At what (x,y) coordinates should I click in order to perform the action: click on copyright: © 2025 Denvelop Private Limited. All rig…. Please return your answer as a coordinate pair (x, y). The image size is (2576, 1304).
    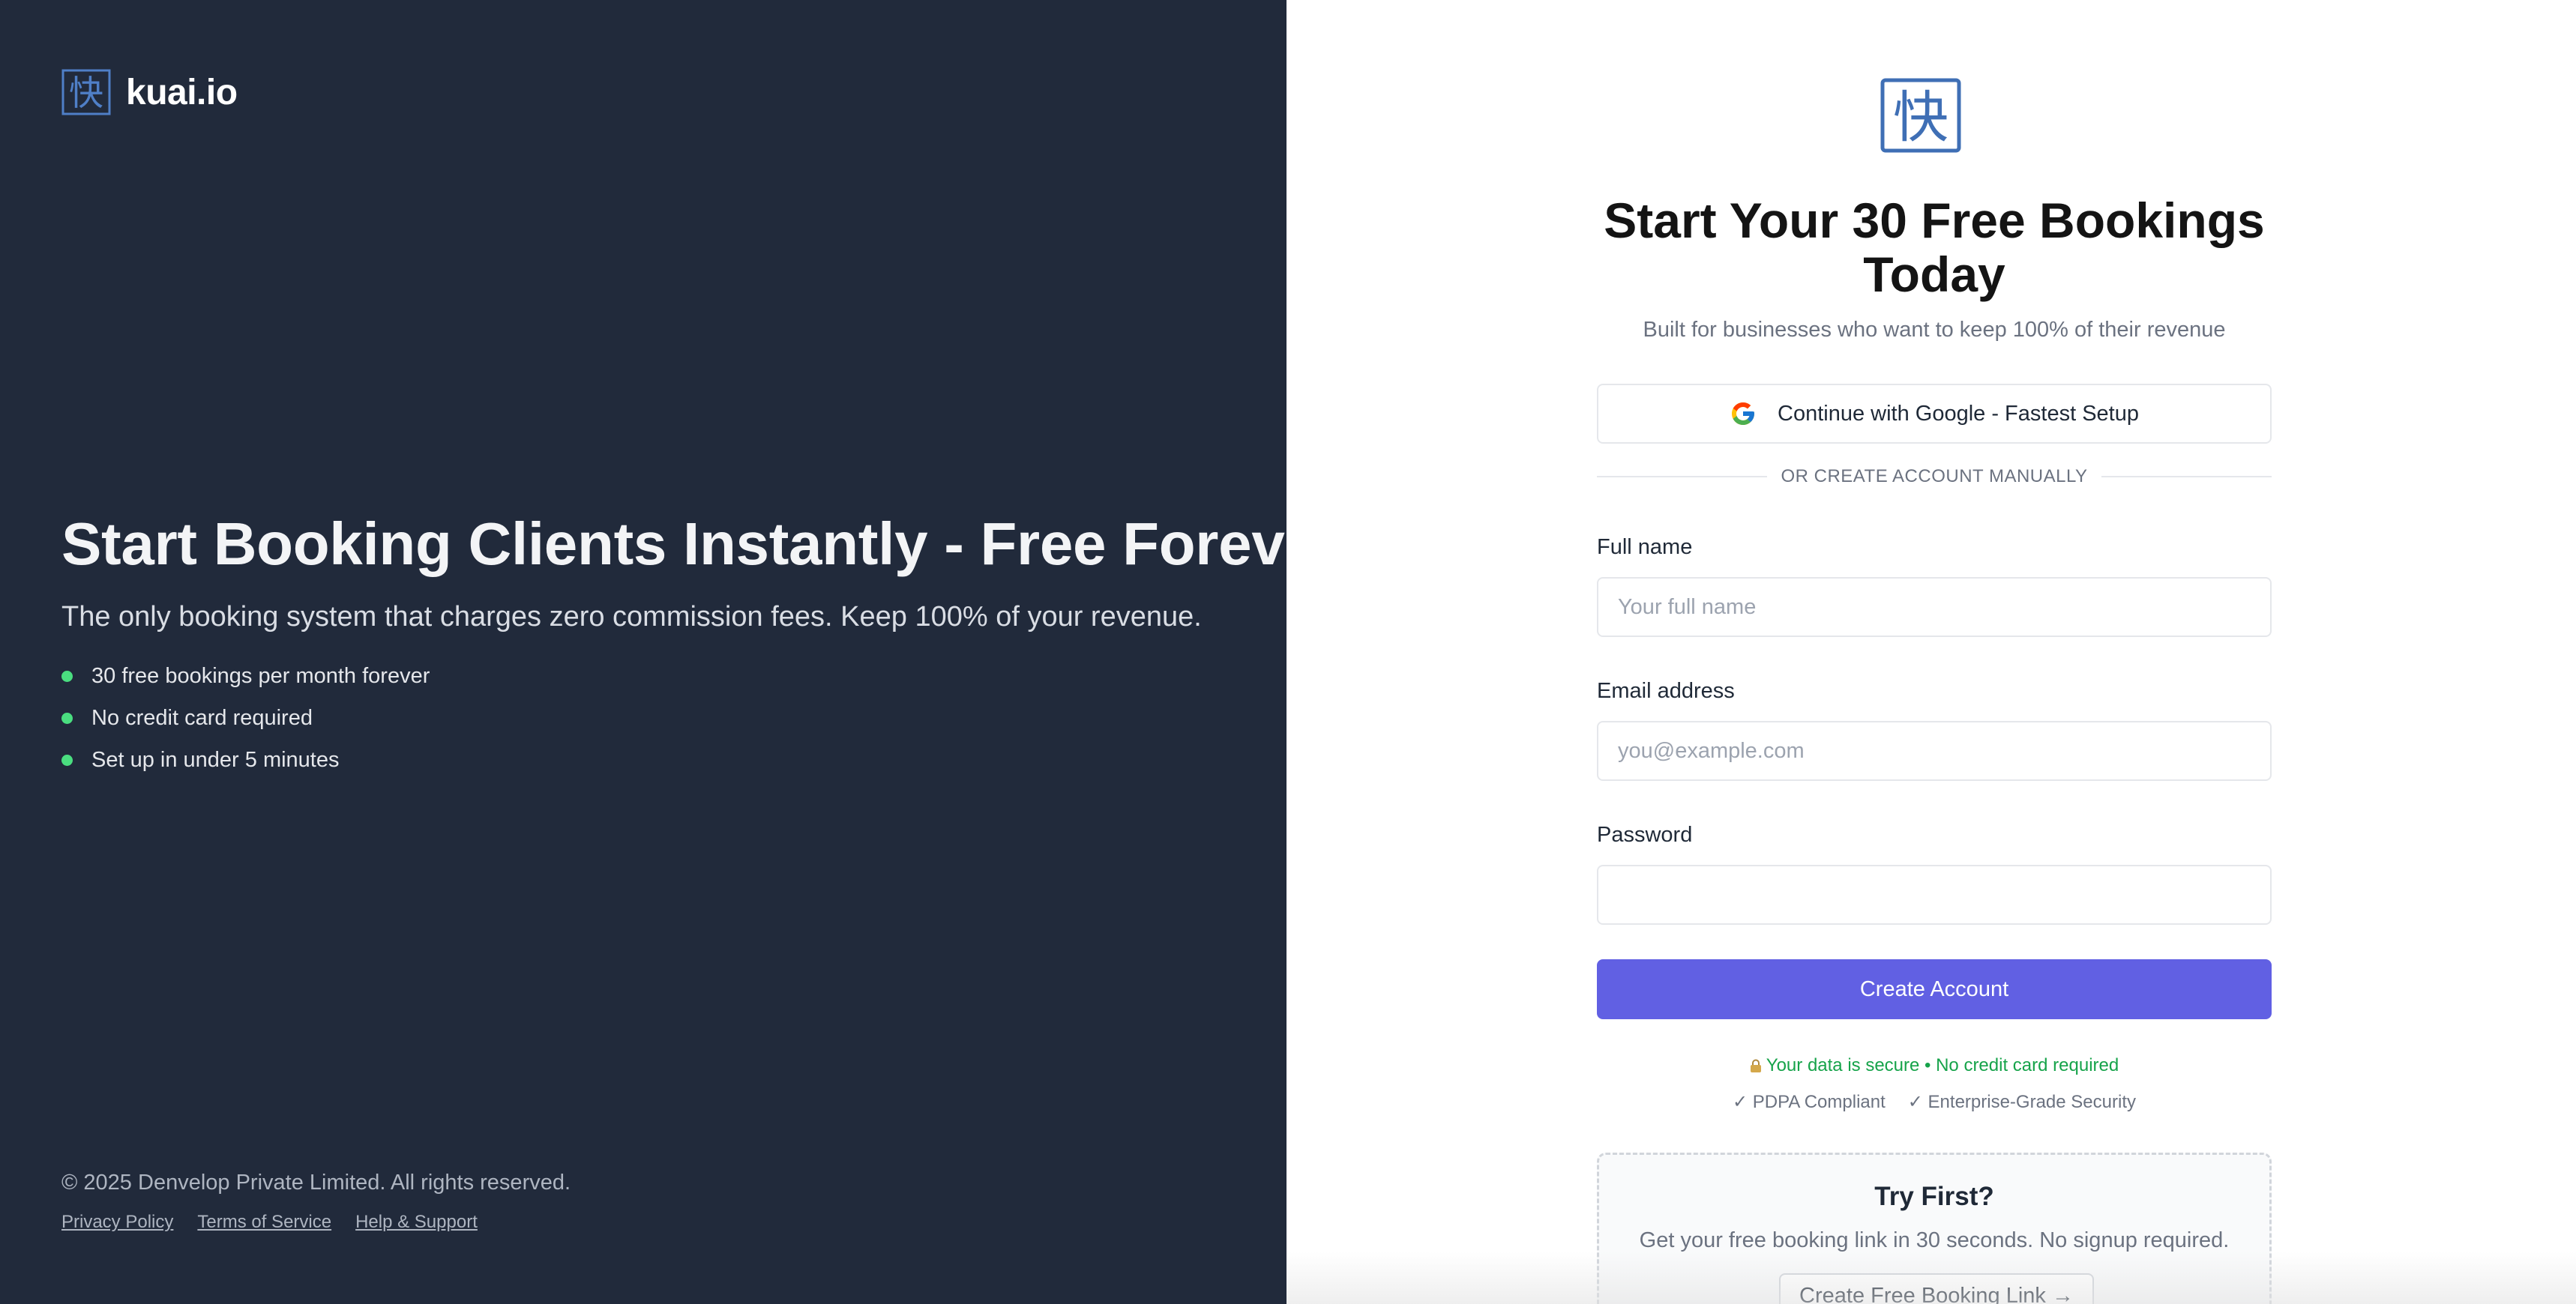
    Looking at the image, I should click on (316, 1183).